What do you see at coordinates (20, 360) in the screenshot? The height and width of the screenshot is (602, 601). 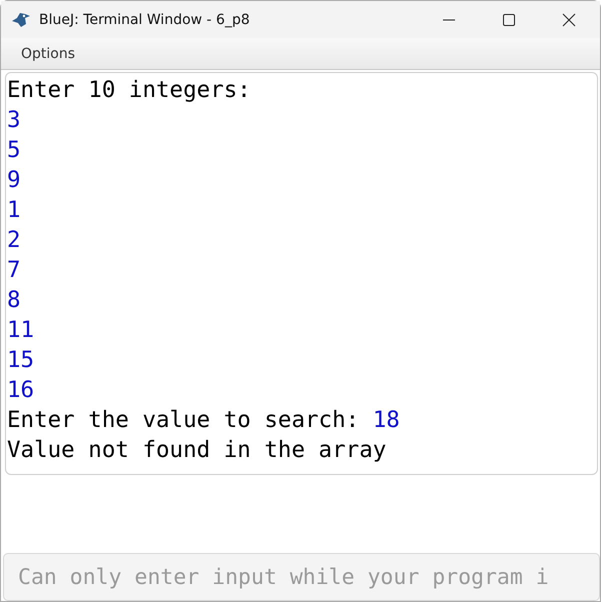 I see `user-input-text: 15` at bounding box center [20, 360].